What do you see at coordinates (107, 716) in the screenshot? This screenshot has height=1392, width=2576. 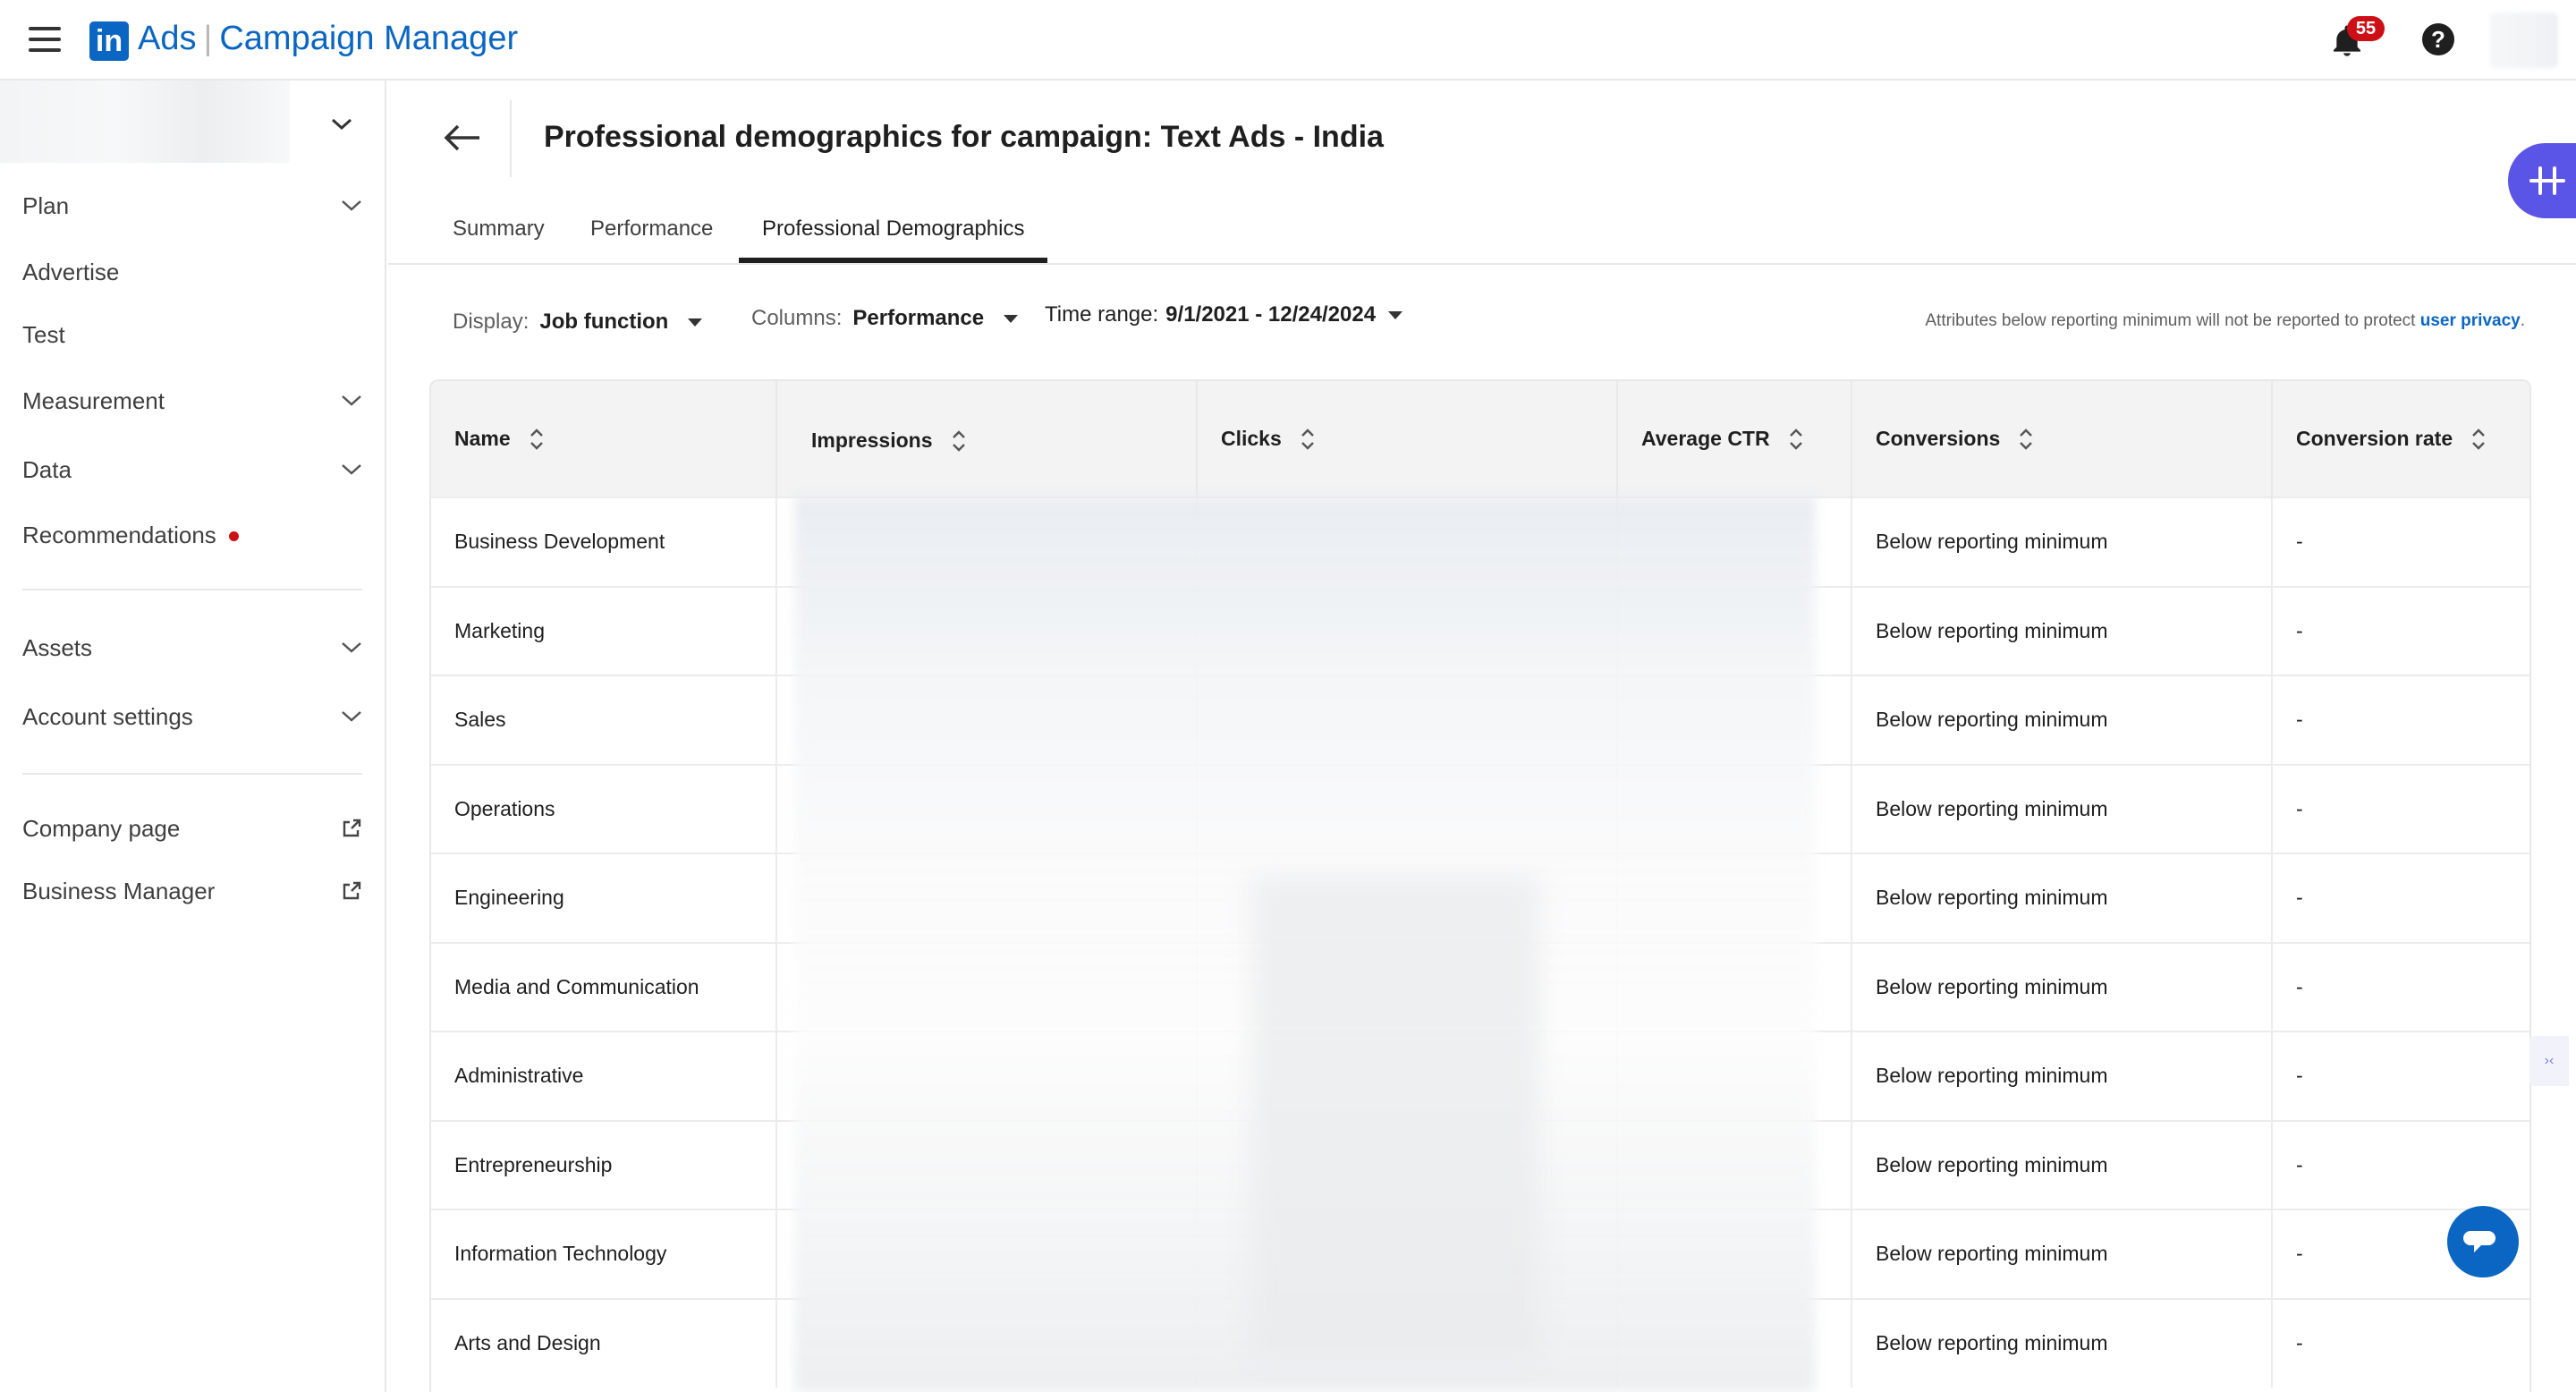 I see `sidebar-item-label: Account settings` at bounding box center [107, 716].